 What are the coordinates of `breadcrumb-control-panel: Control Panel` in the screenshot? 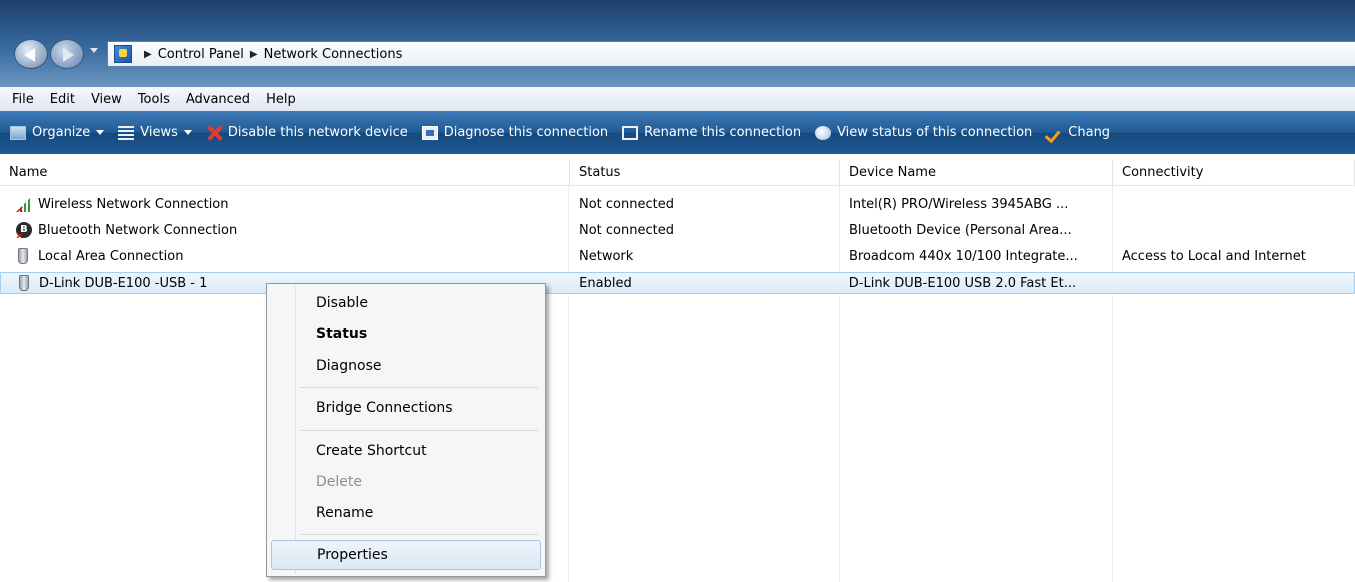 It's located at (201, 54).